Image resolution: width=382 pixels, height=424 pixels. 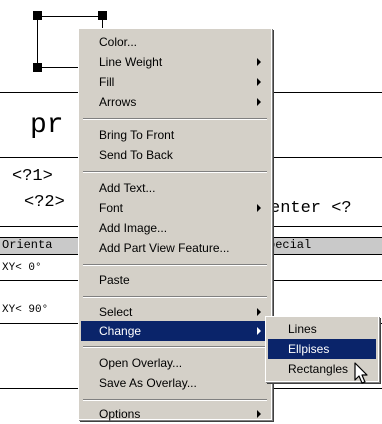 What do you see at coordinates (37, 42) in the screenshot?
I see `selection-frame-left` at bounding box center [37, 42].